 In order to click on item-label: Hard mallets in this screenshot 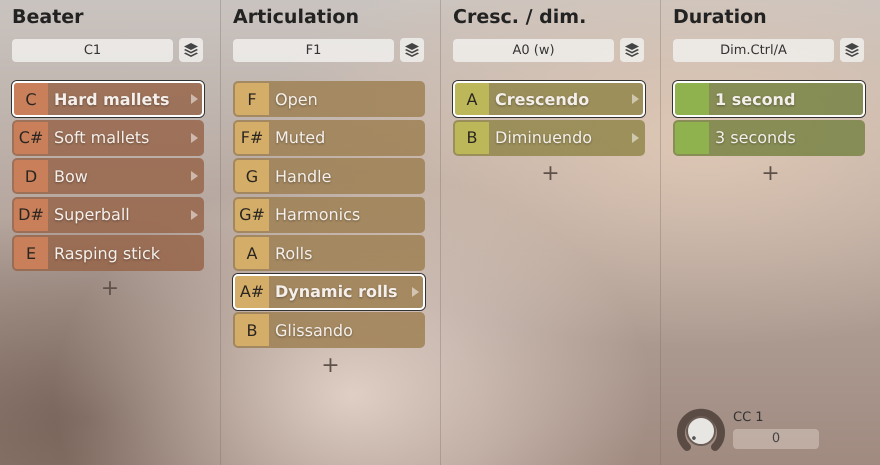, I will do `click(112, 99)`.